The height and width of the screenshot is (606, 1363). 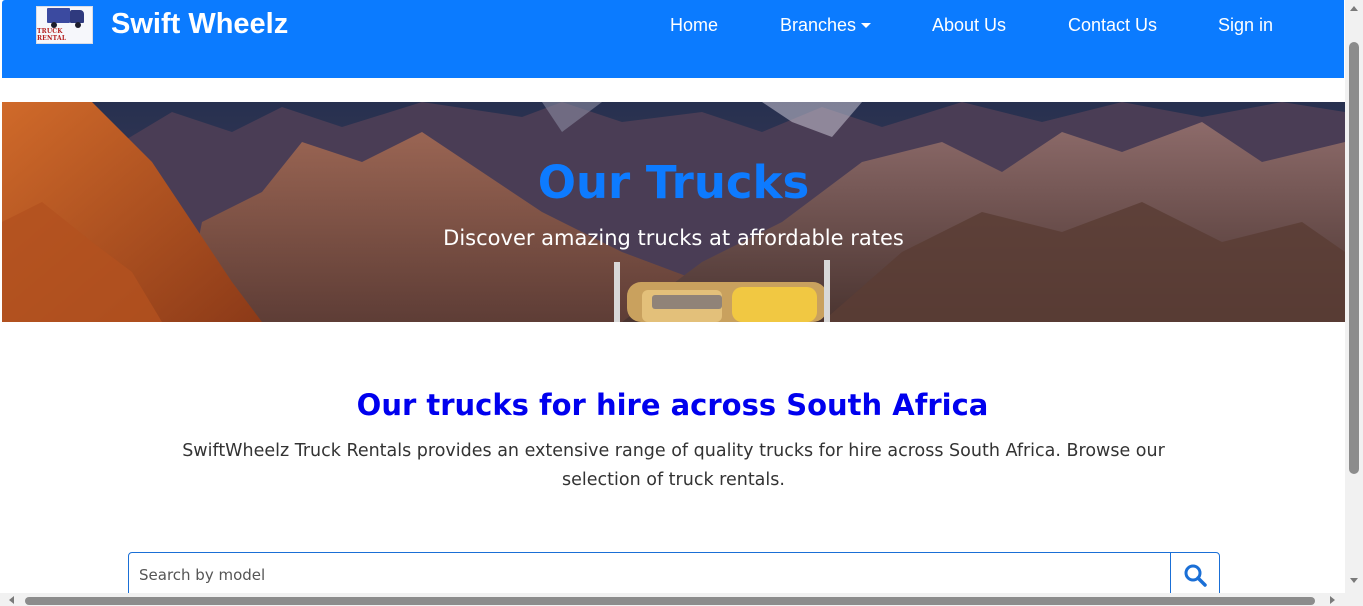 I want to click on scroll-left-arrow-icon, so click(x=11, y=600).